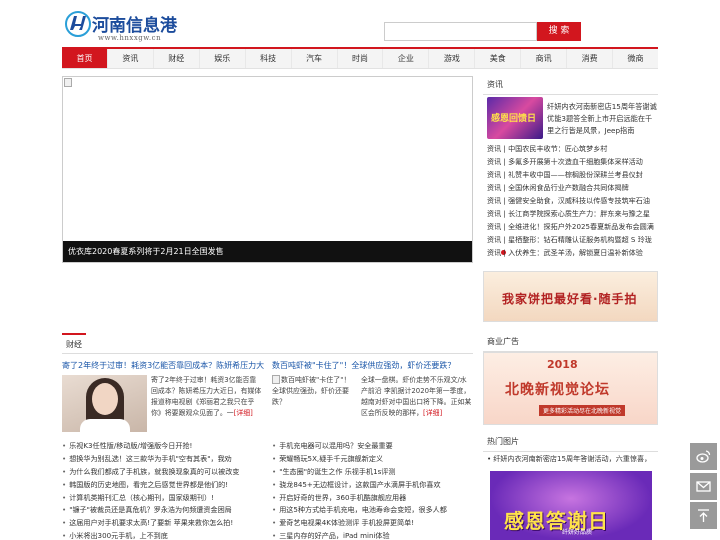  What do you see at coordinates (162, 446) in the screenshot?
I see `list-item: 乐视K3任性版/移动版/增强版今日开抢!` at bounding box center [162, 446].